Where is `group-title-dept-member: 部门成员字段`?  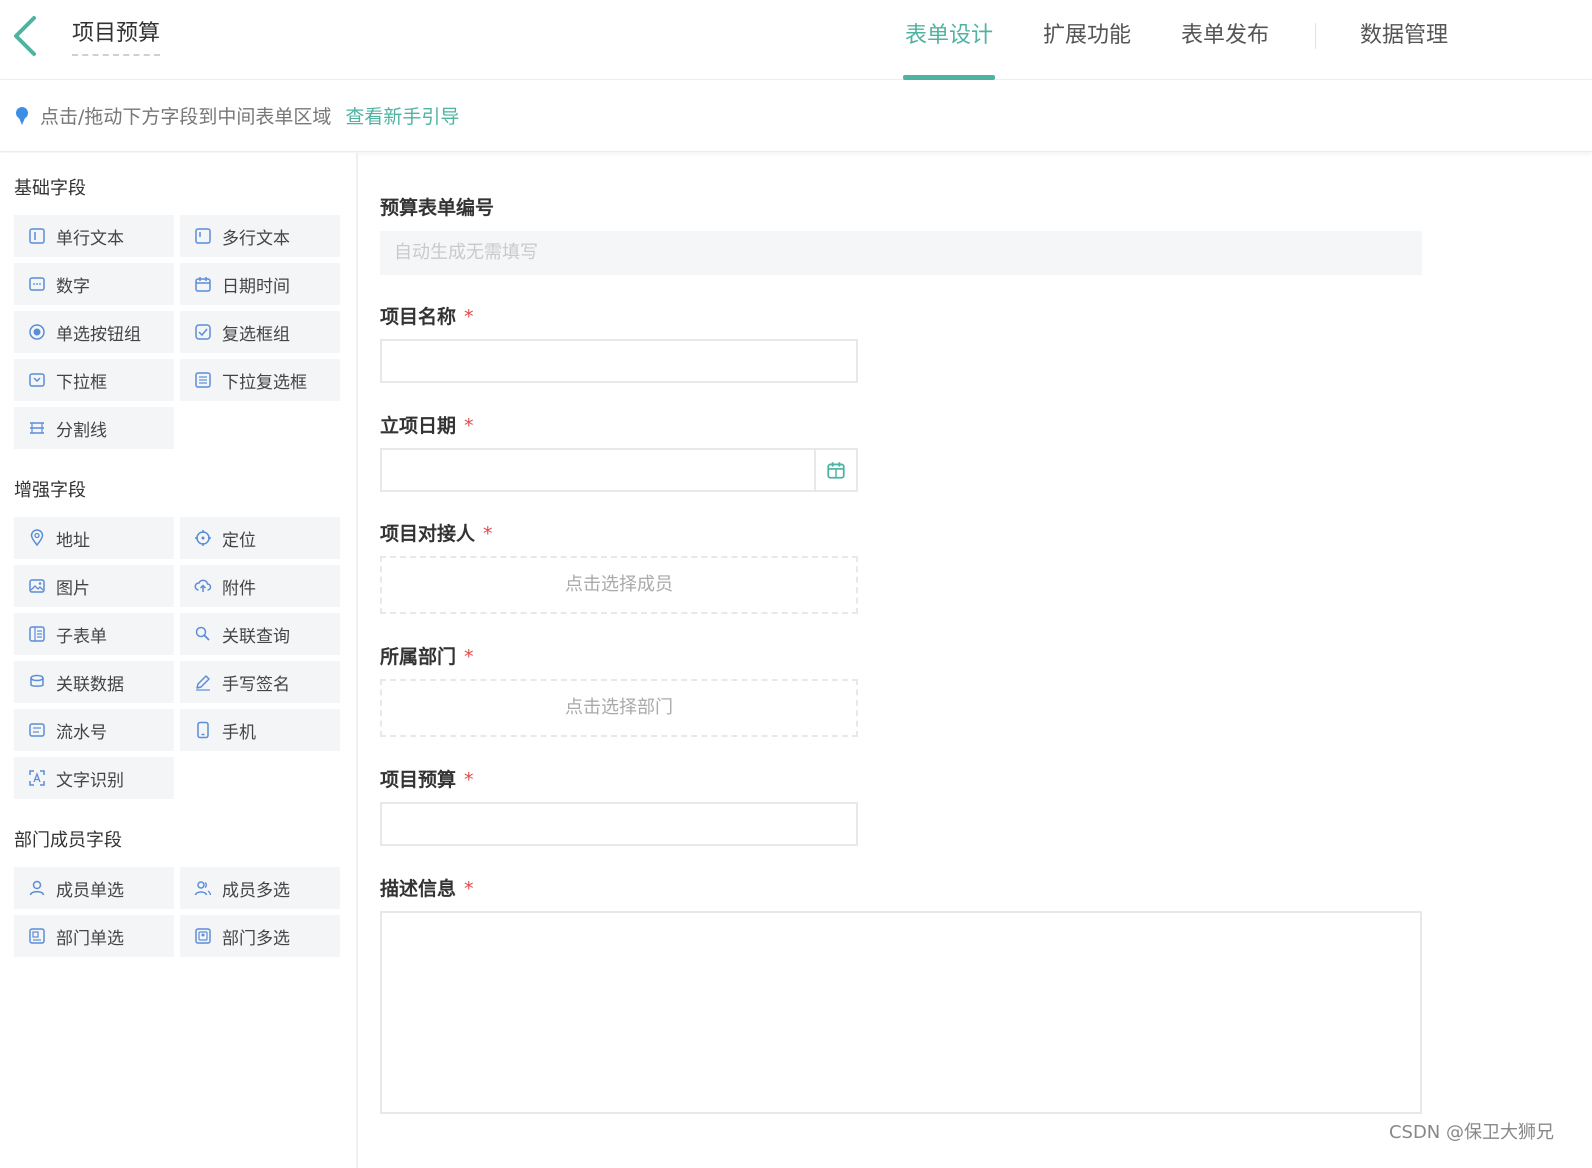 group-title-dept-member: 部门成员字段 is located at coordinates (68, 840).